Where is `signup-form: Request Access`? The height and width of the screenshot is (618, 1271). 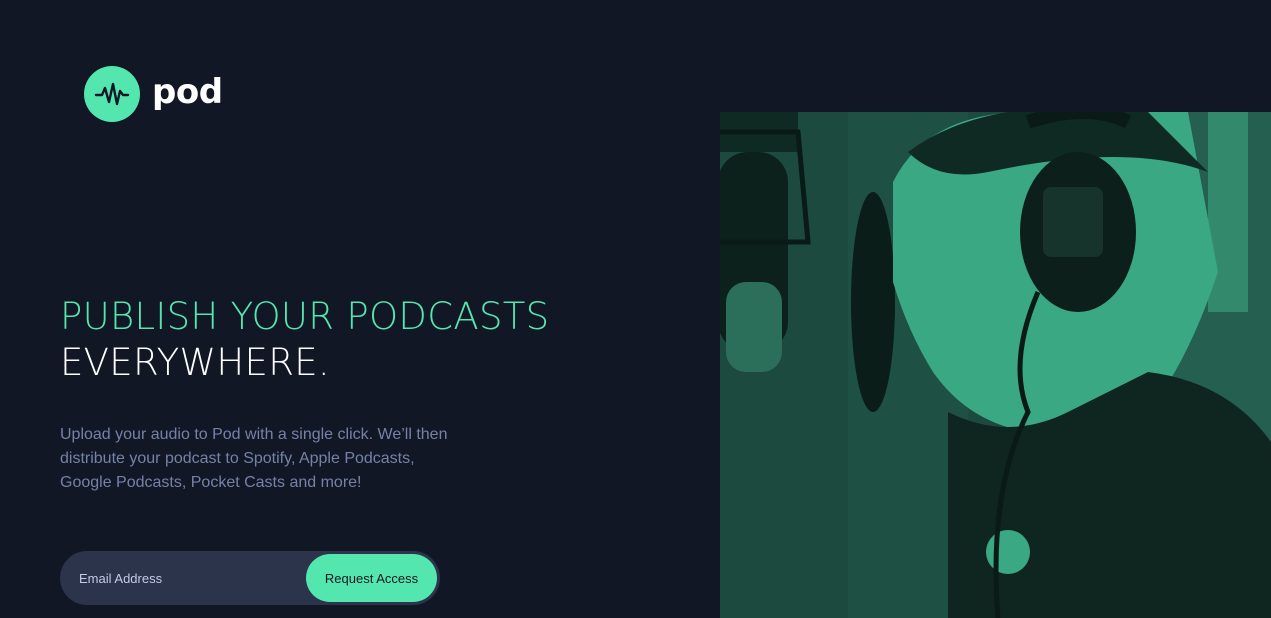 signup-form: Request Access is located at coordinates (250, 578).